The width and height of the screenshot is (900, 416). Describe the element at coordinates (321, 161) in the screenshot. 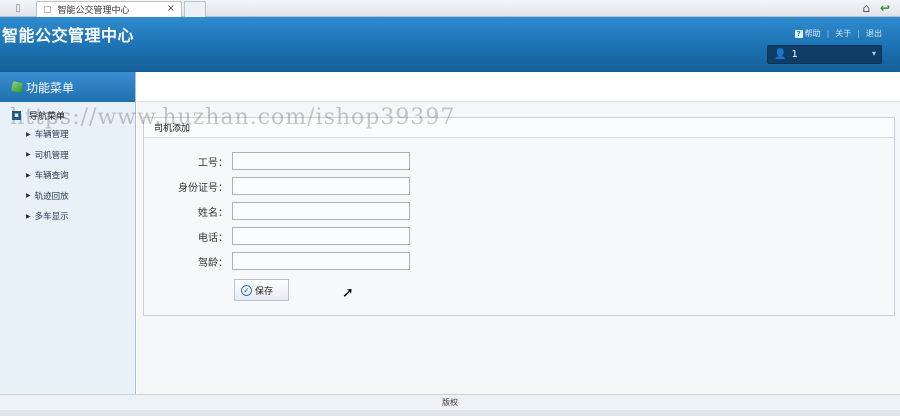

I see `employee-id-field` at that location.